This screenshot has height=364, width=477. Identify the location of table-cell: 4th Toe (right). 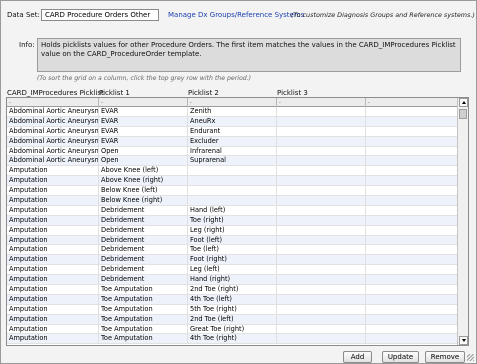
(232, 339).